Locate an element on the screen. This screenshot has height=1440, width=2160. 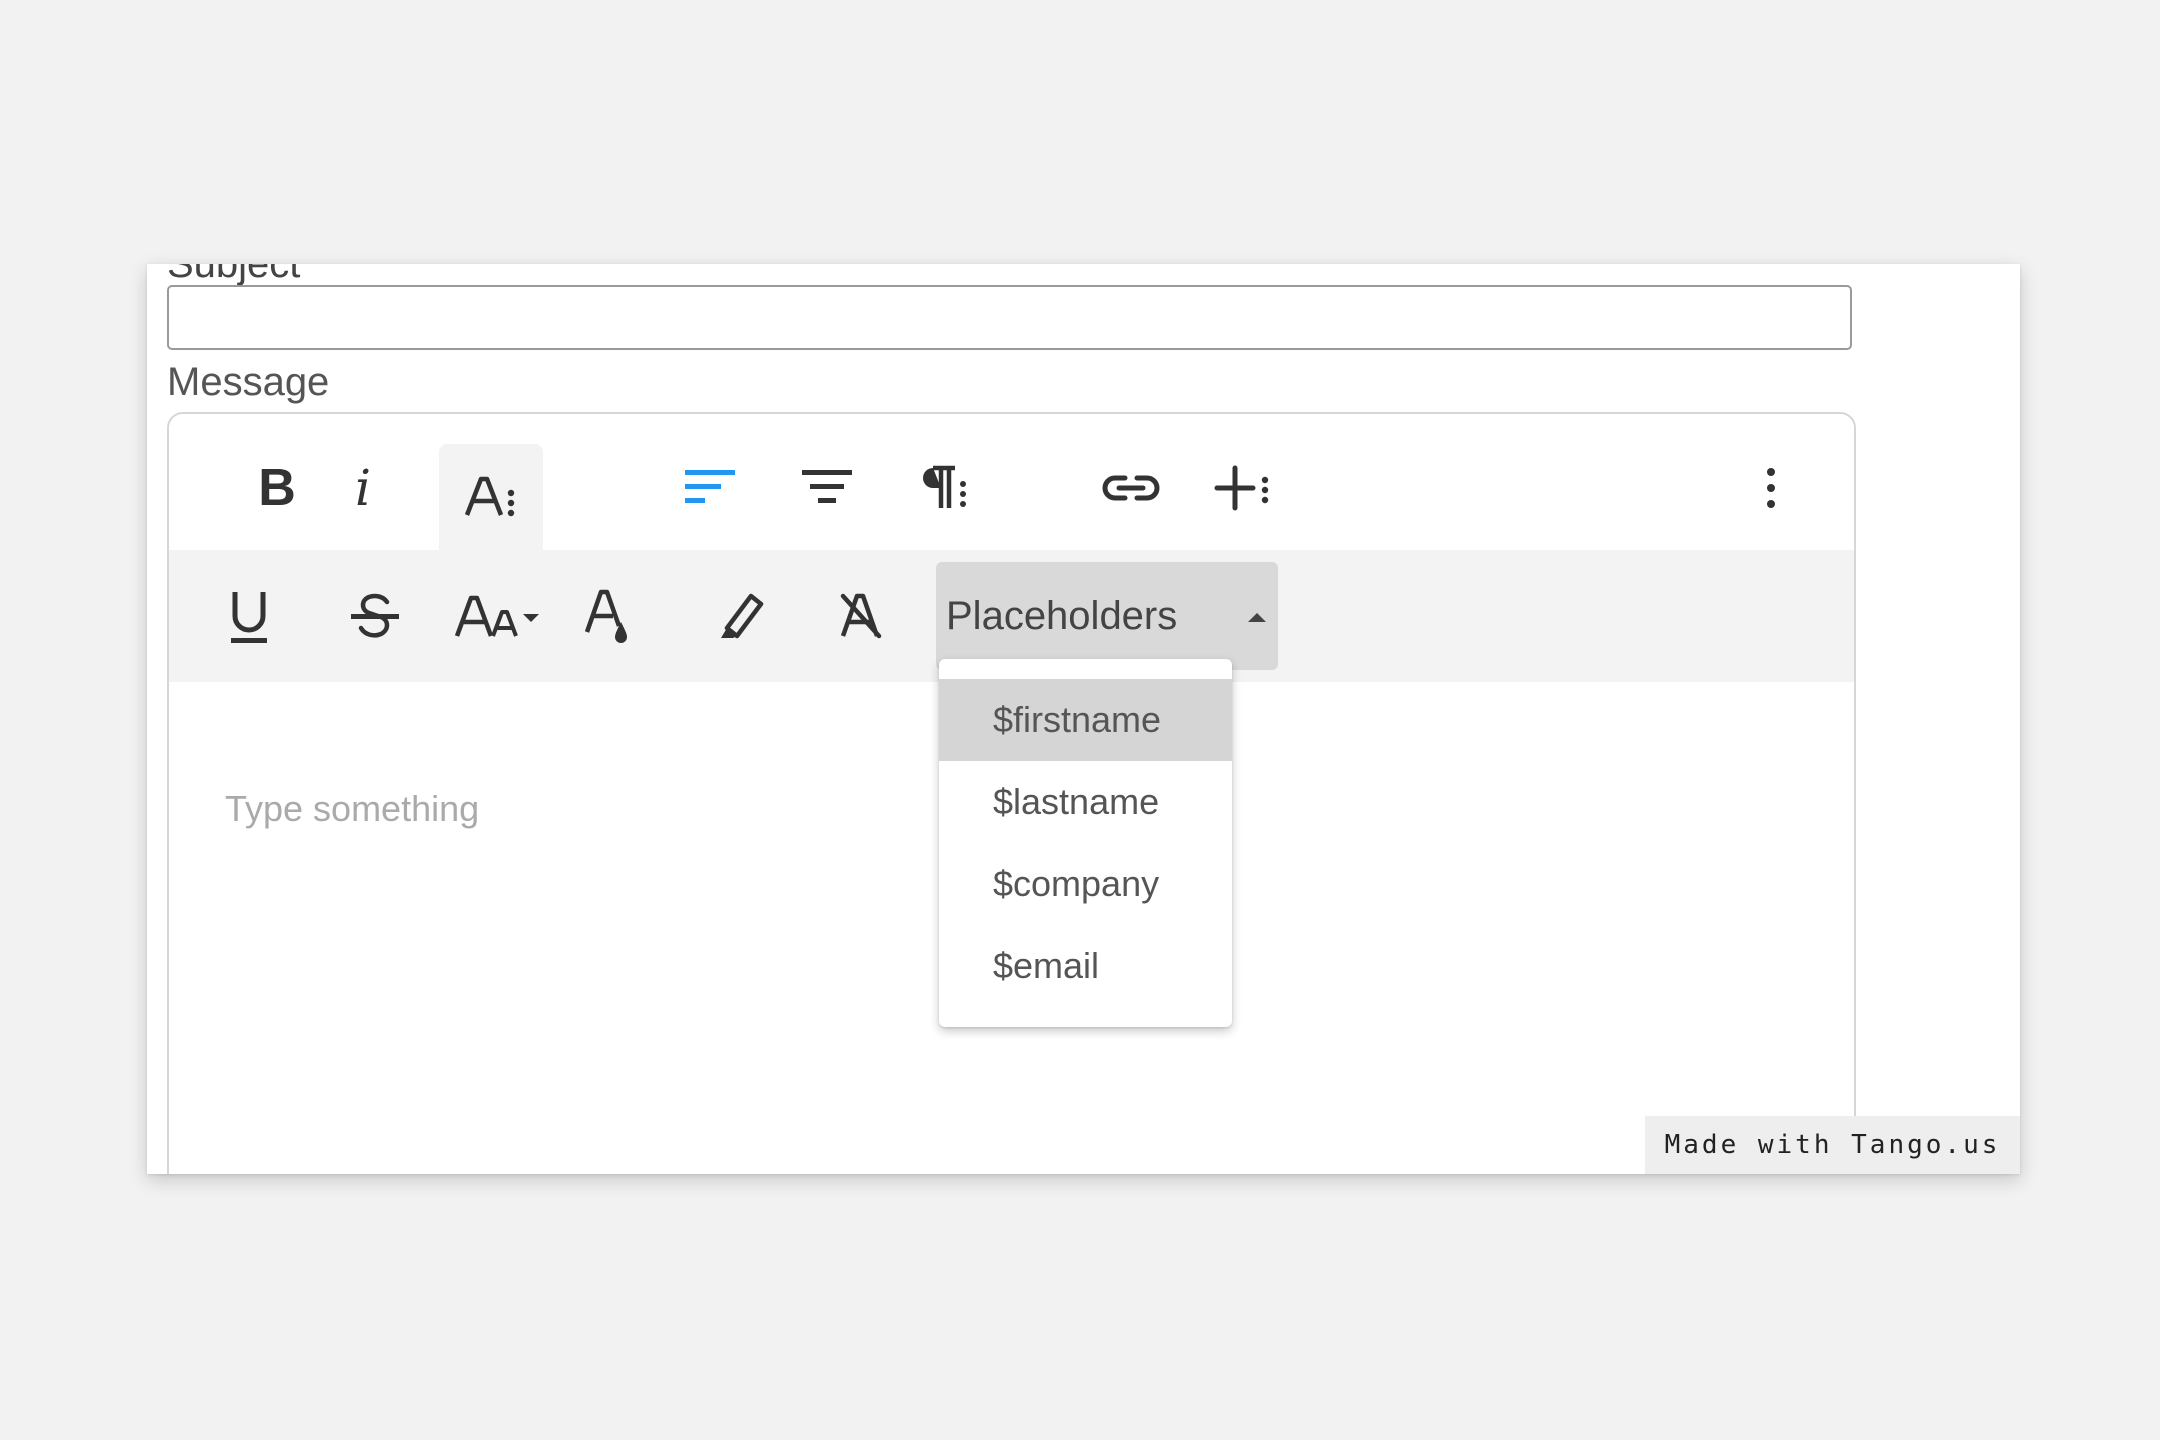
more-vertical-icon is located at coordinates (1771, 488).